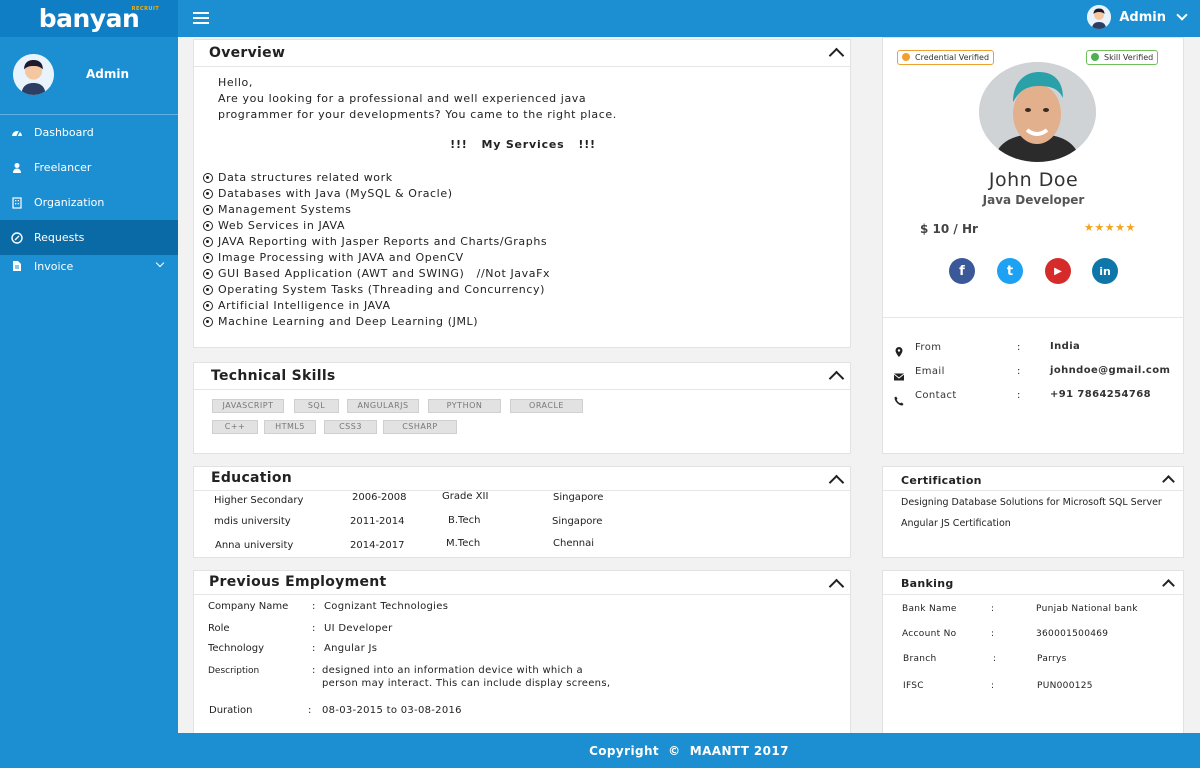 The width and height of the screenshot is (1200, 768). I want to click on service-text: Web Services in JAVA, so click(282, 225).